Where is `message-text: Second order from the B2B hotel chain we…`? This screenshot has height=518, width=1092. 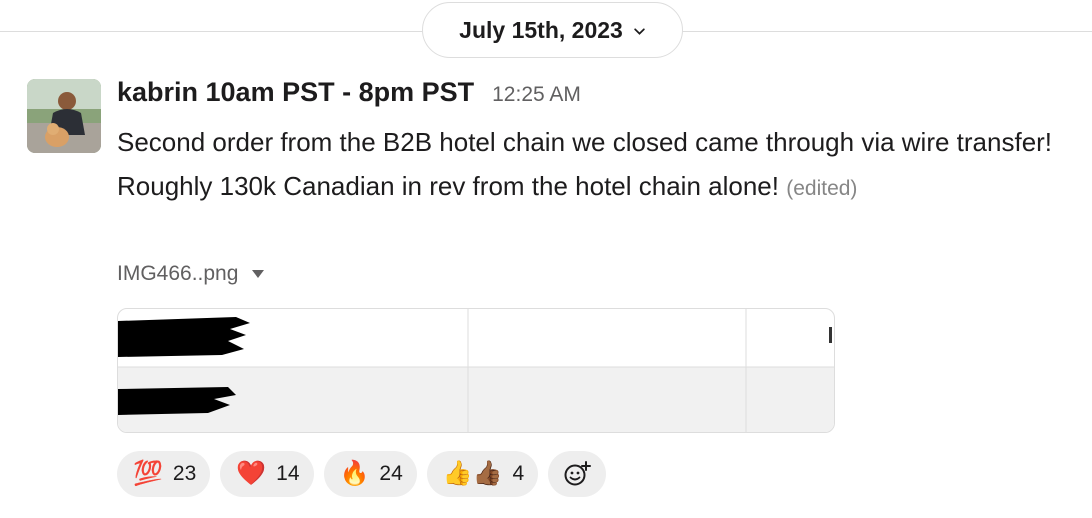
message-text: Second order from the B2B hotel chain we… is located at coordinates (585, 164).